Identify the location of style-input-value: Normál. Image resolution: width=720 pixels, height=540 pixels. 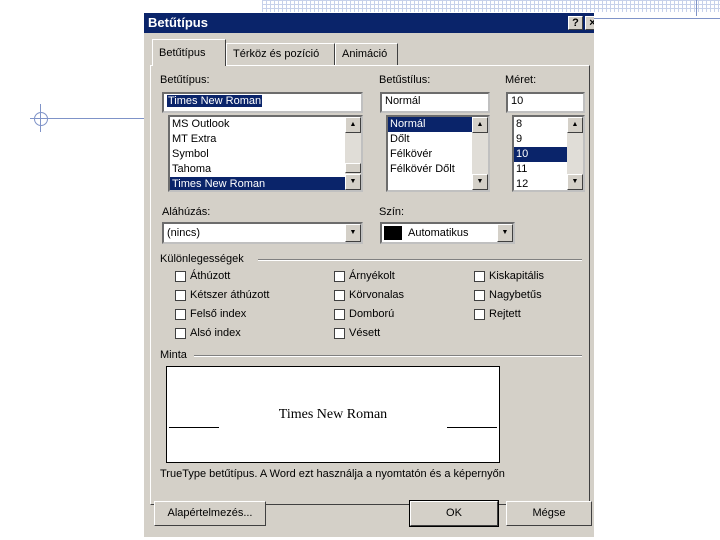
(403, 101).